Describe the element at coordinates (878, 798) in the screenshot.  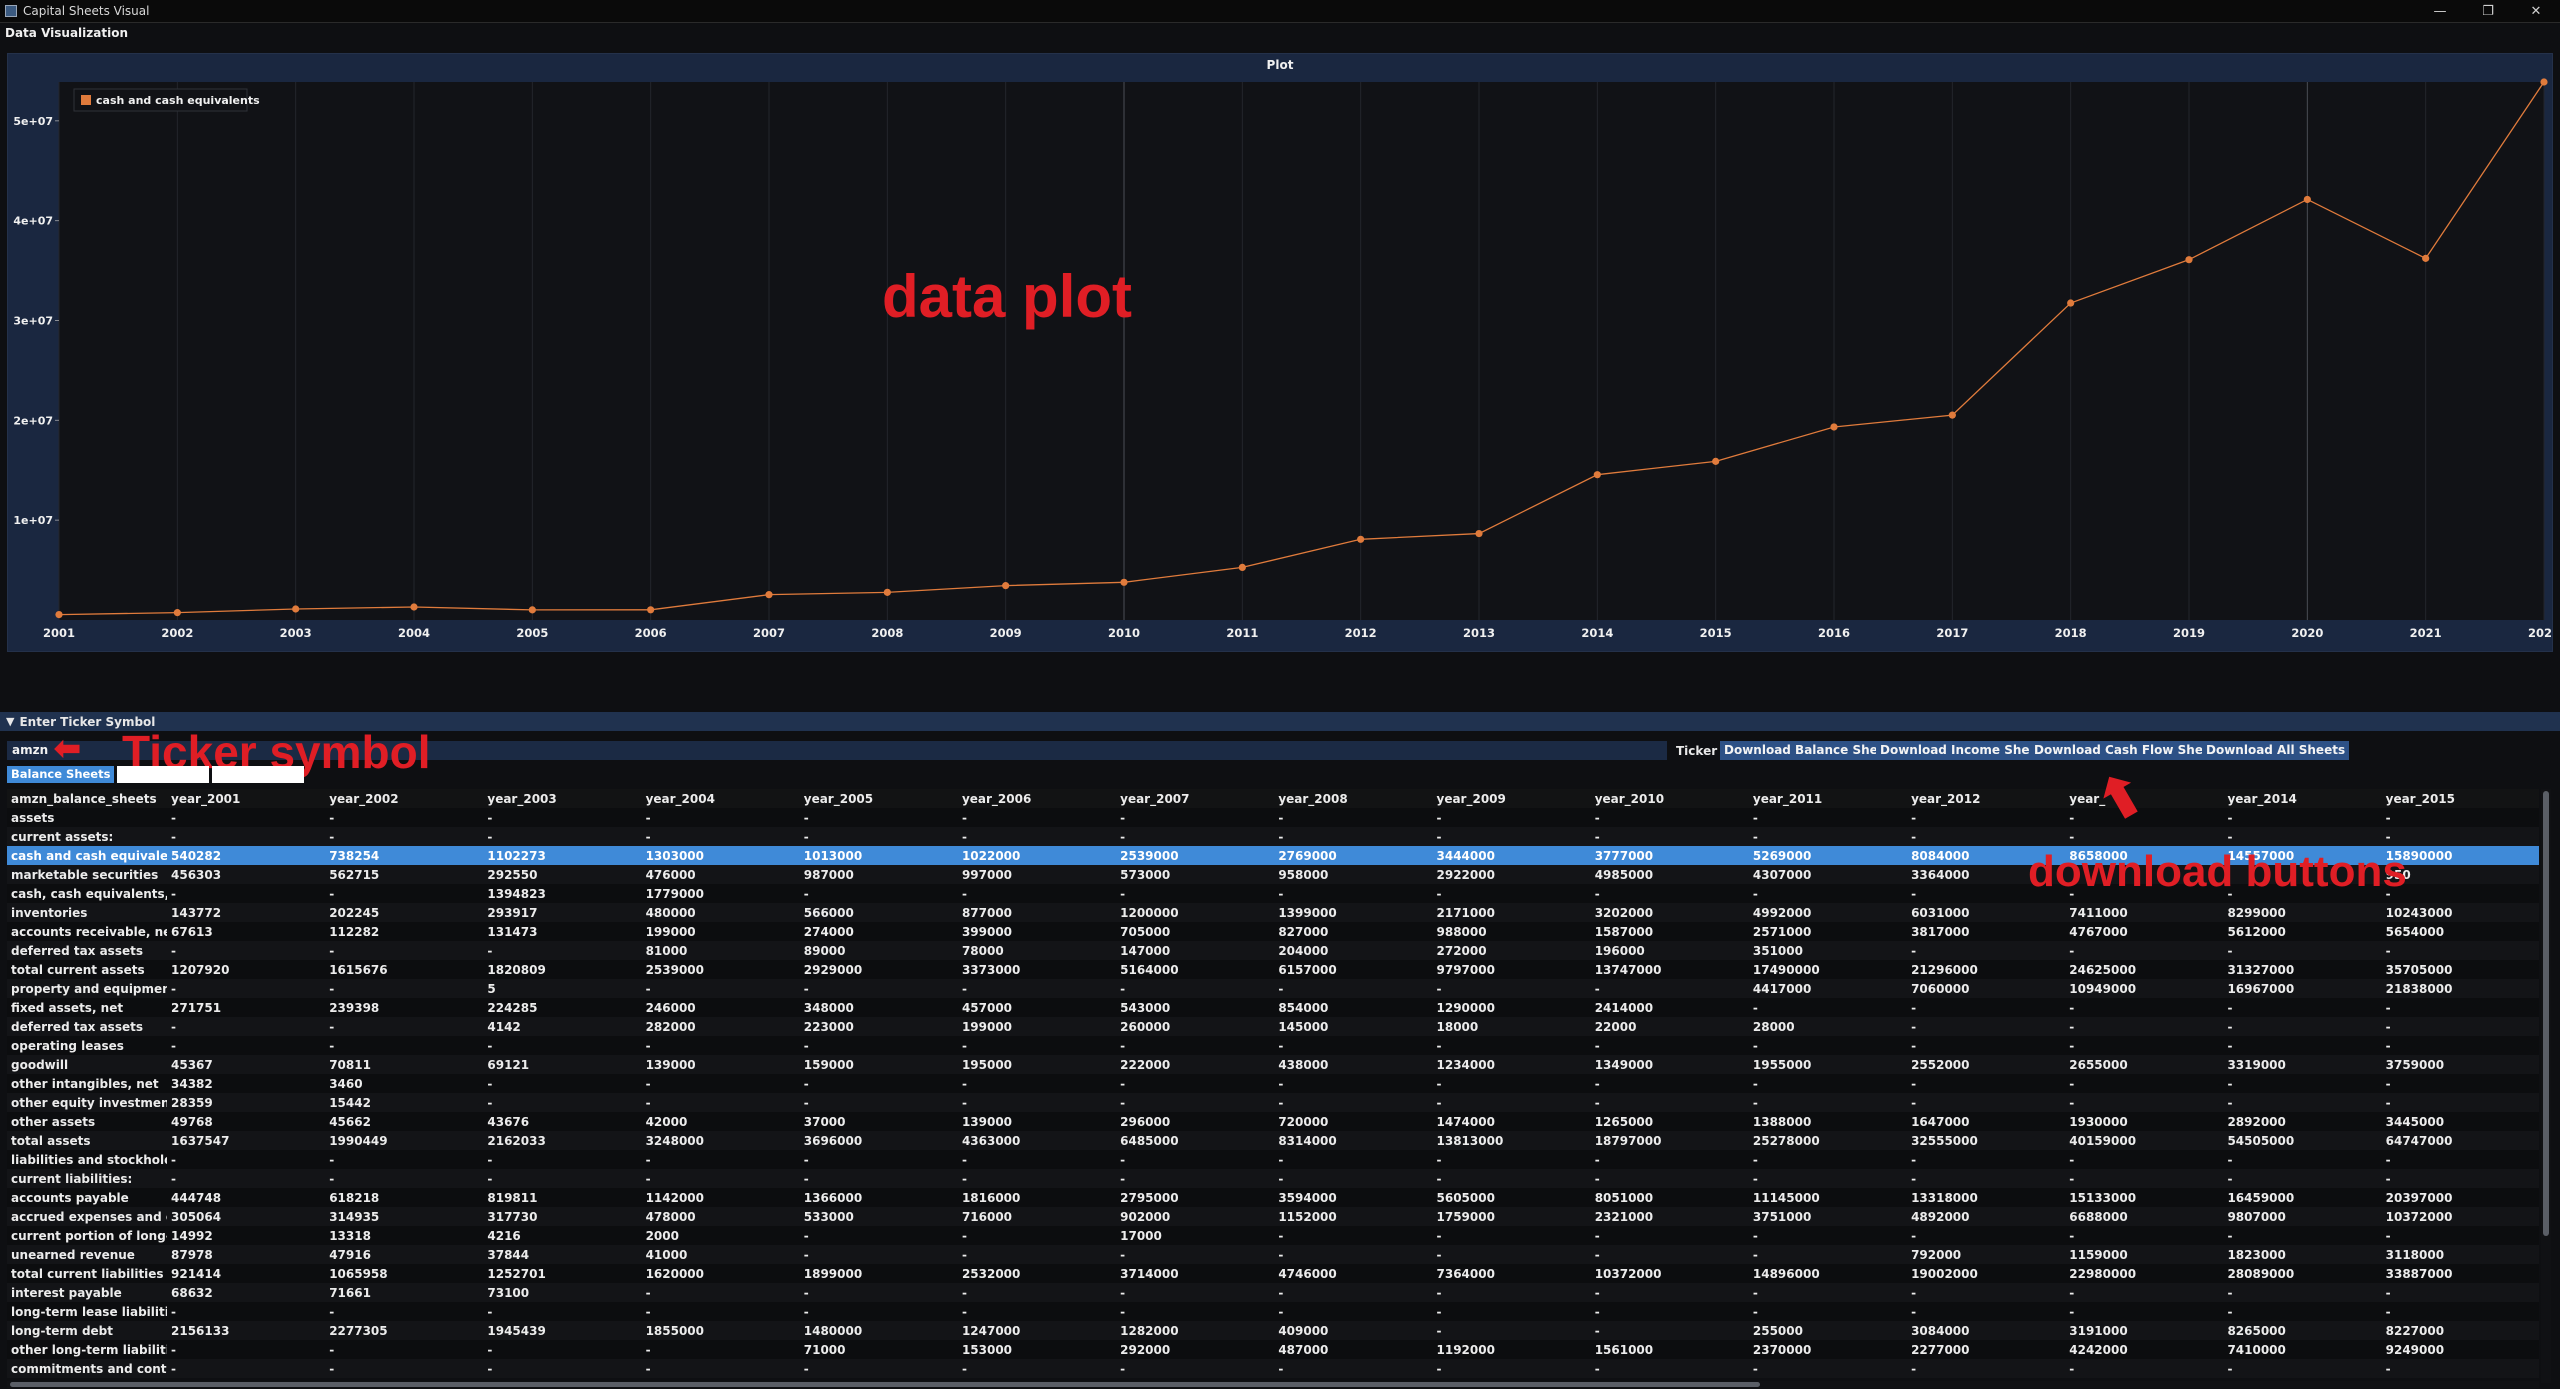
I see `table-header-cell: year_2005` at that location.